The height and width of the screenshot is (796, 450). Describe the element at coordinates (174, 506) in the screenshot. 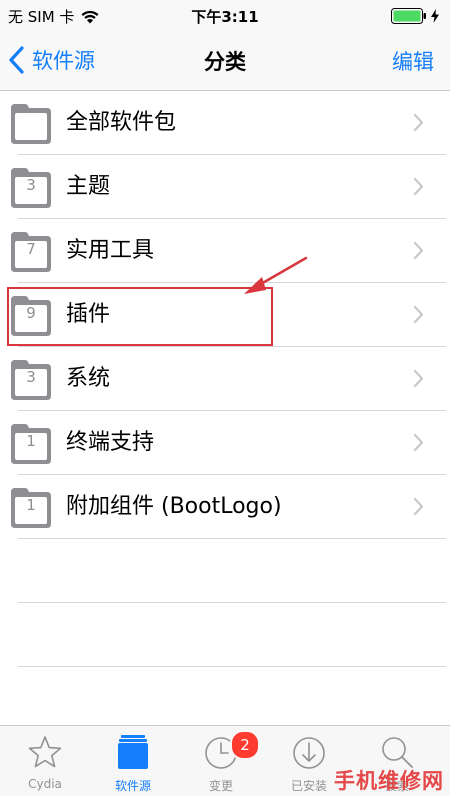

I see `category-label: 附加组件 (BootLogo)` at that location.